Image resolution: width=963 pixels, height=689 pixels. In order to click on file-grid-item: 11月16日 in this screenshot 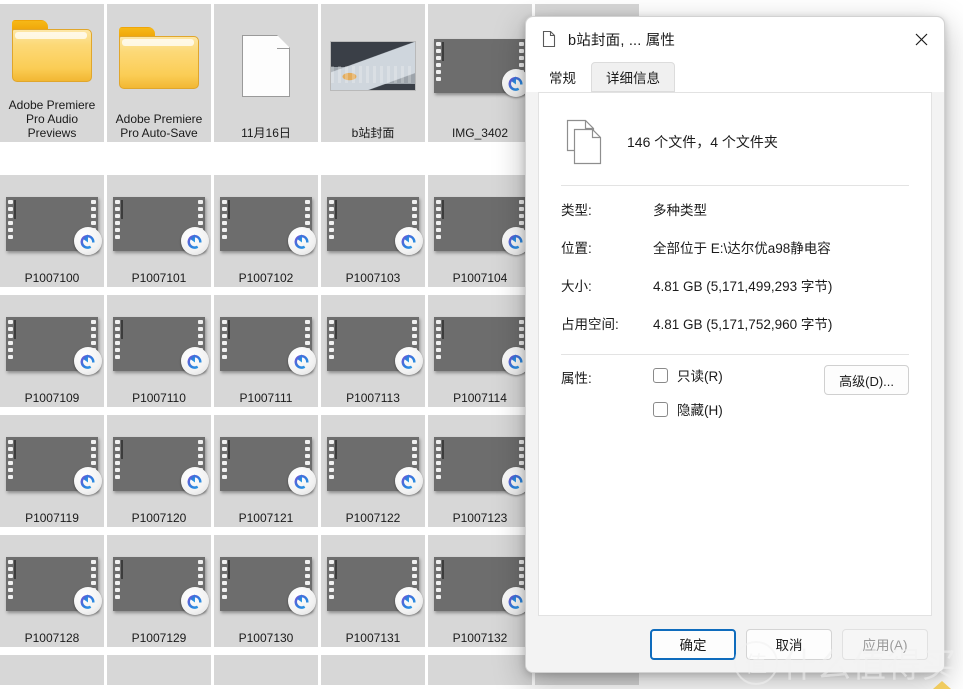, I will do `click(266, 73)`.